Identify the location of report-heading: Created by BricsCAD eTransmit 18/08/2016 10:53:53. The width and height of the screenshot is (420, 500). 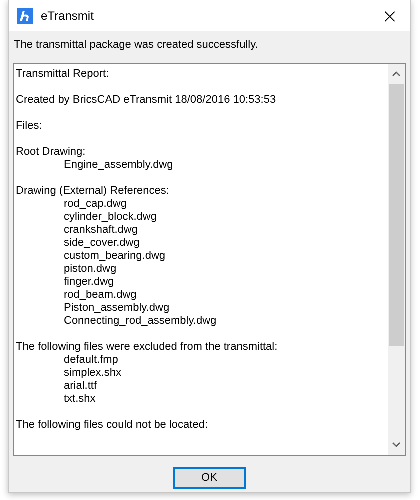
(147, 100).